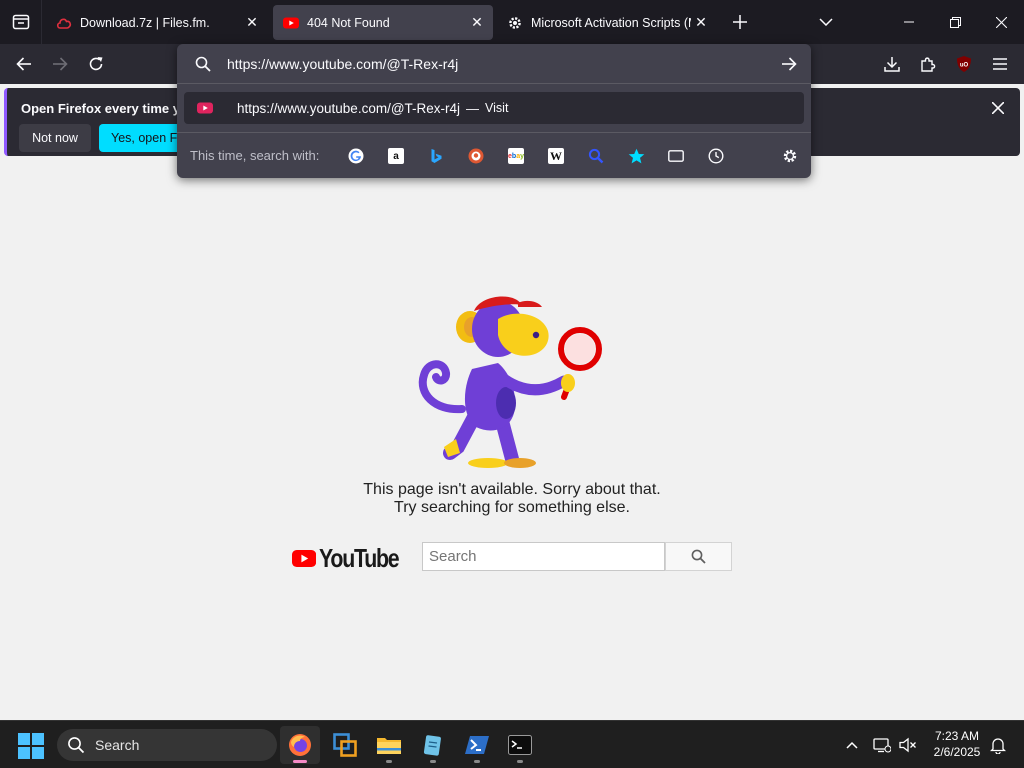 Image resolution: width=1024 pixels, height=768 pixels. What do you see at coordinates (512, 507) in the screenshot?
I see `error-suggestion: Try searching for something else.` at bounding box center [512, 507].